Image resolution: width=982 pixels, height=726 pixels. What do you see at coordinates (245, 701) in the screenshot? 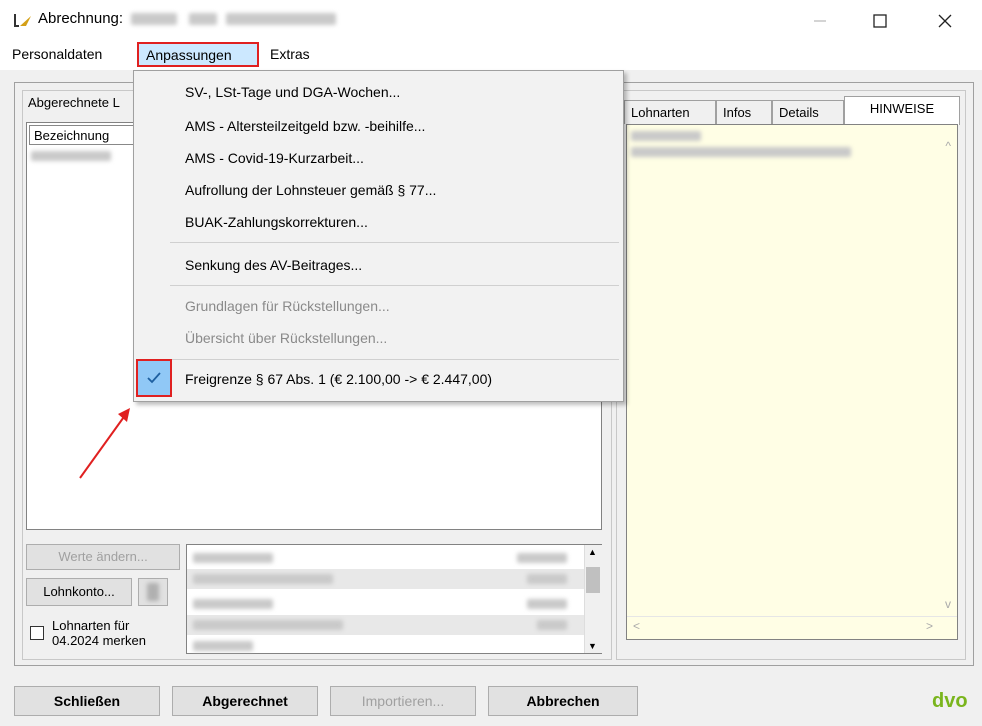
I see `settled-button: Abgerechnet` at bounding box center [245, 701].